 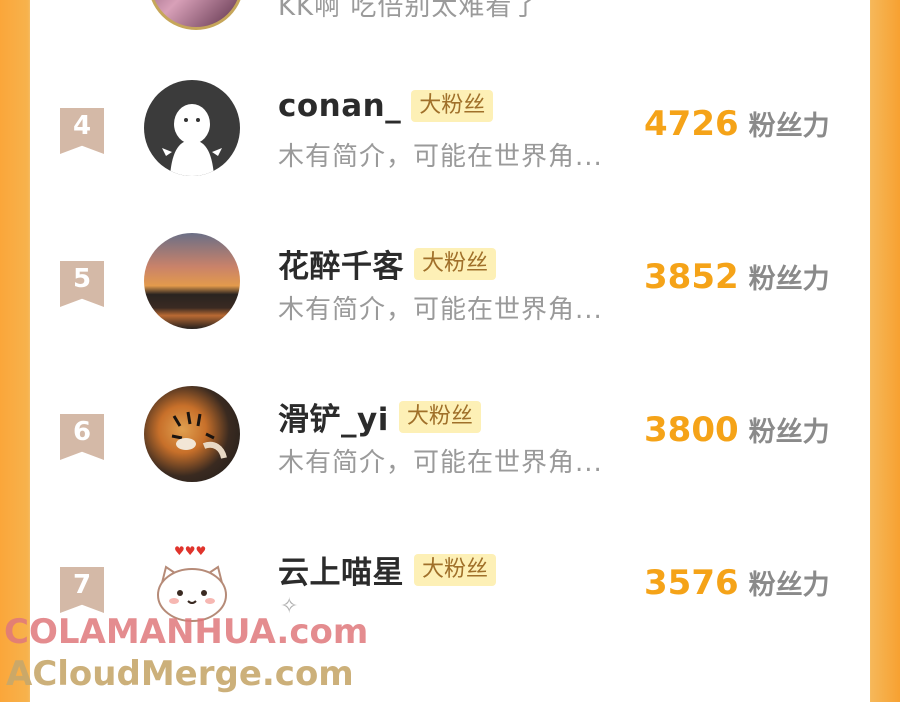 I want to click on user-name: 花醉千客, so click(x=341, y=263).